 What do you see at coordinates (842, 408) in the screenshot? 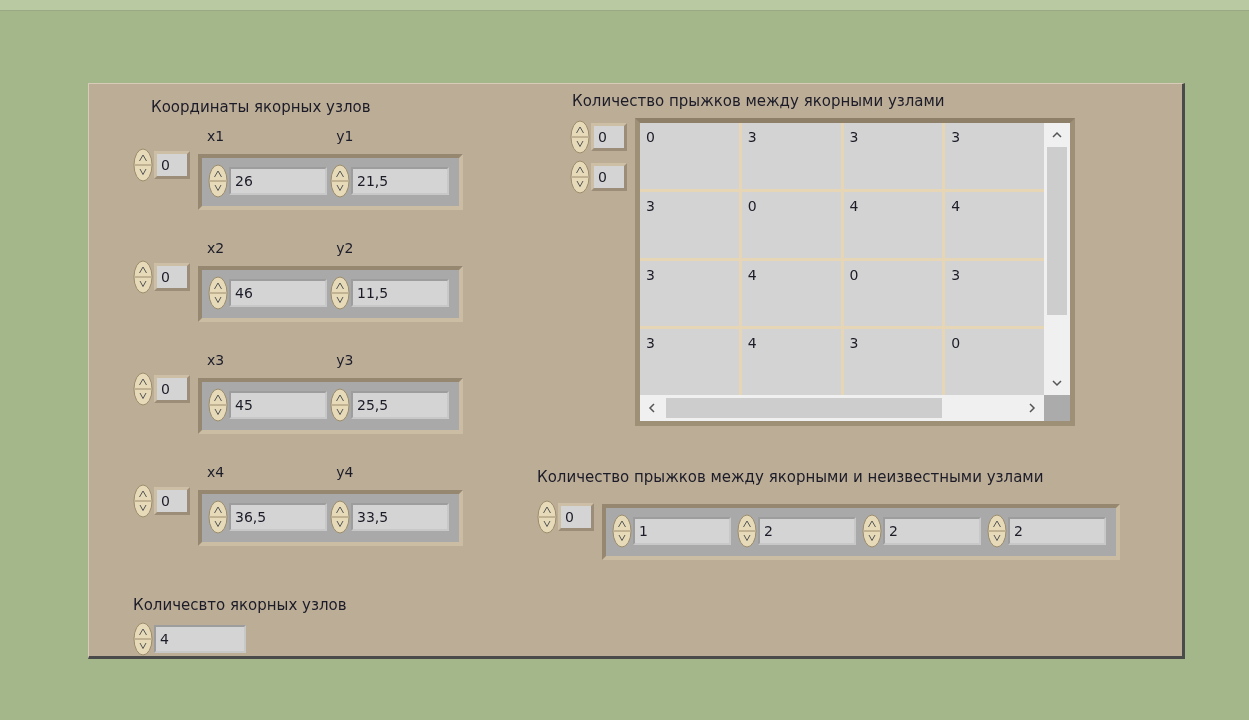
I see `horizontal-scrollbar` at bounding box center [842, 408].